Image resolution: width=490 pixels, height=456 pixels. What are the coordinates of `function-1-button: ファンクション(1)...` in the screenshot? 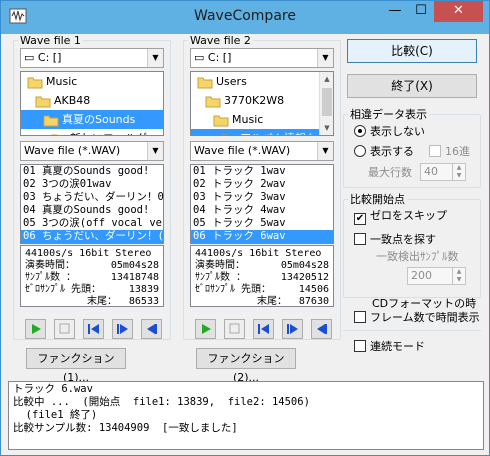 It's located at (76, 366).